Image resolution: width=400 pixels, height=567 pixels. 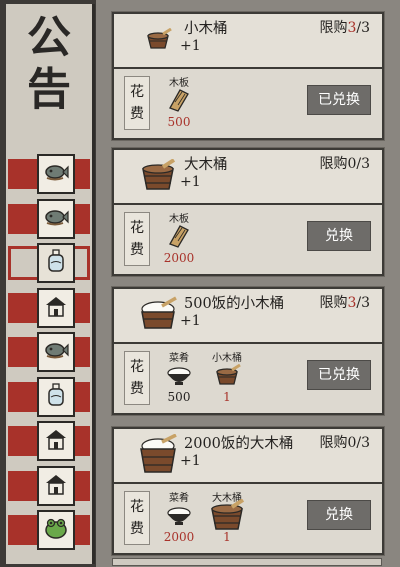 I want to click on frog-icon, so click(x=56, y=530).